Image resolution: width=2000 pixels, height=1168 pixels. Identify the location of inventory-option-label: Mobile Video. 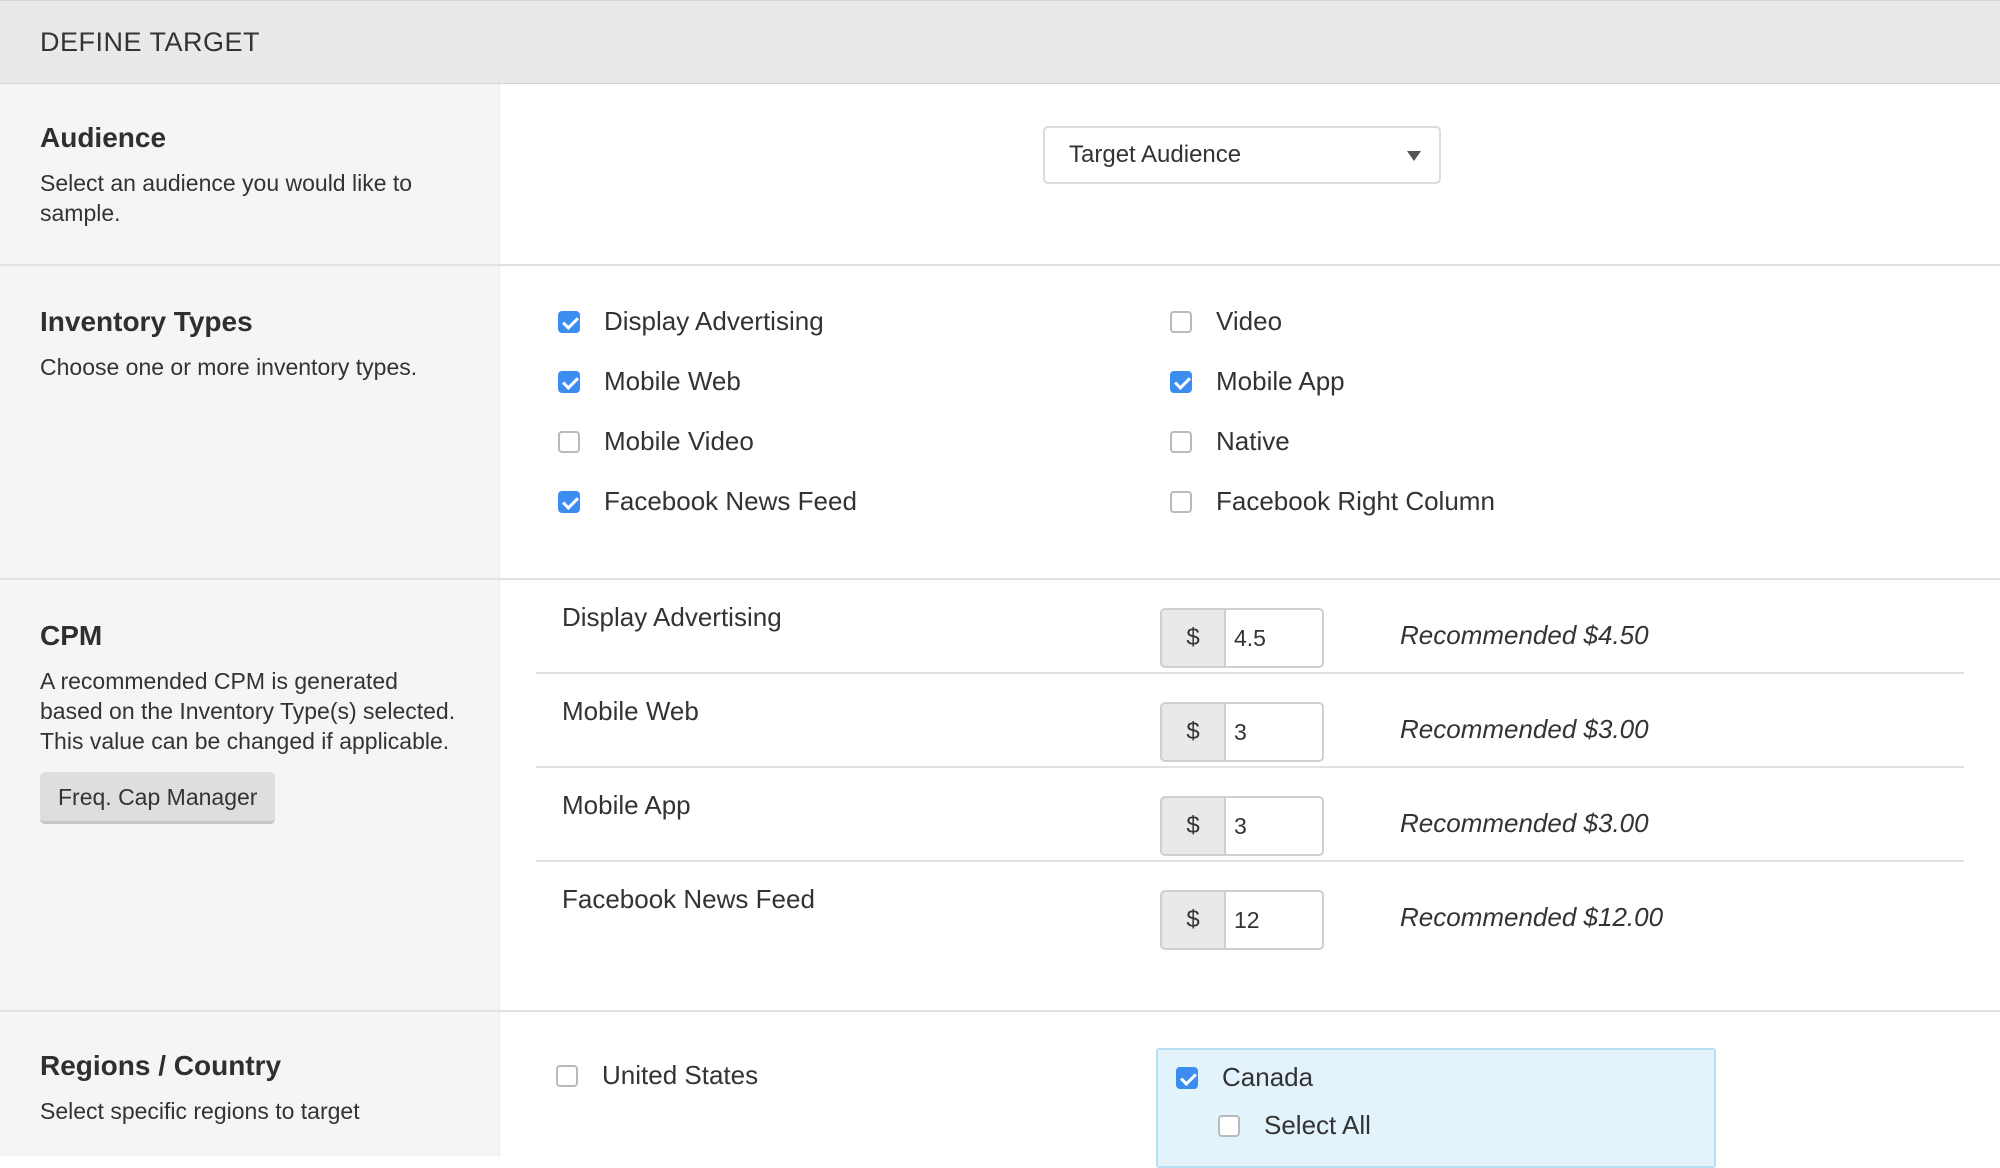
(679, 441).